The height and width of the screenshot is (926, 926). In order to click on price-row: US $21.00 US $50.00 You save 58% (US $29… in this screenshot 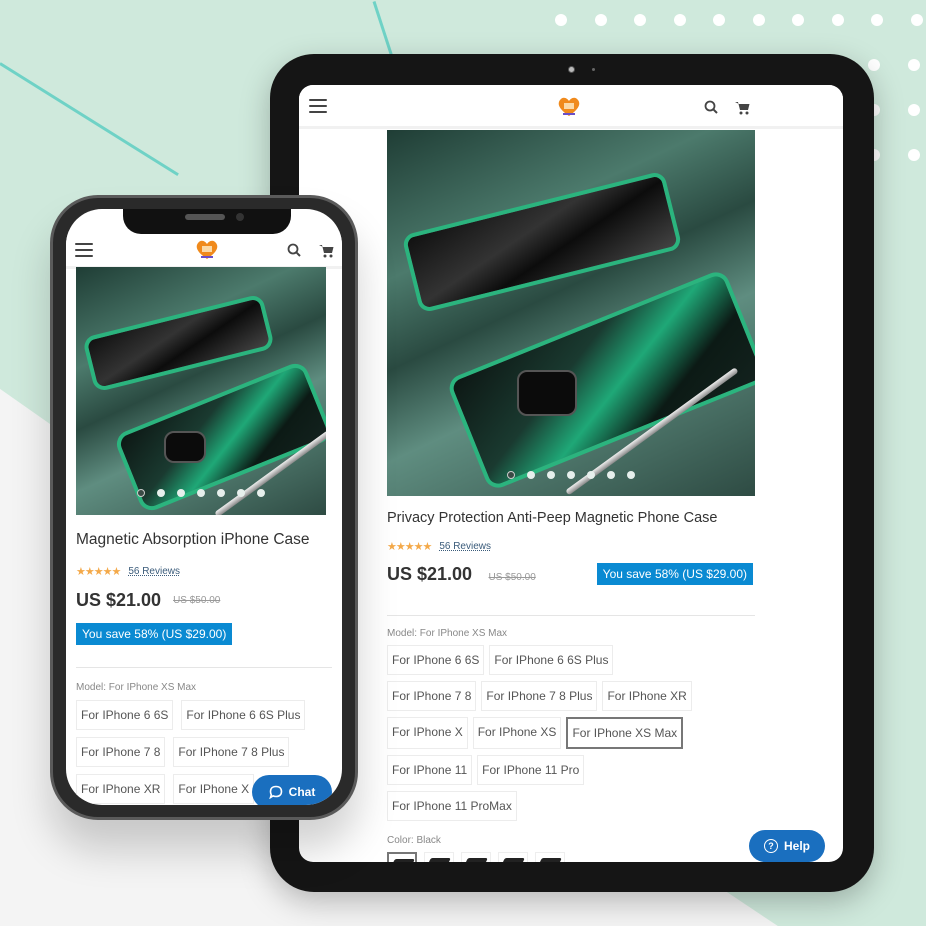, I will do `click(571, 574)`.